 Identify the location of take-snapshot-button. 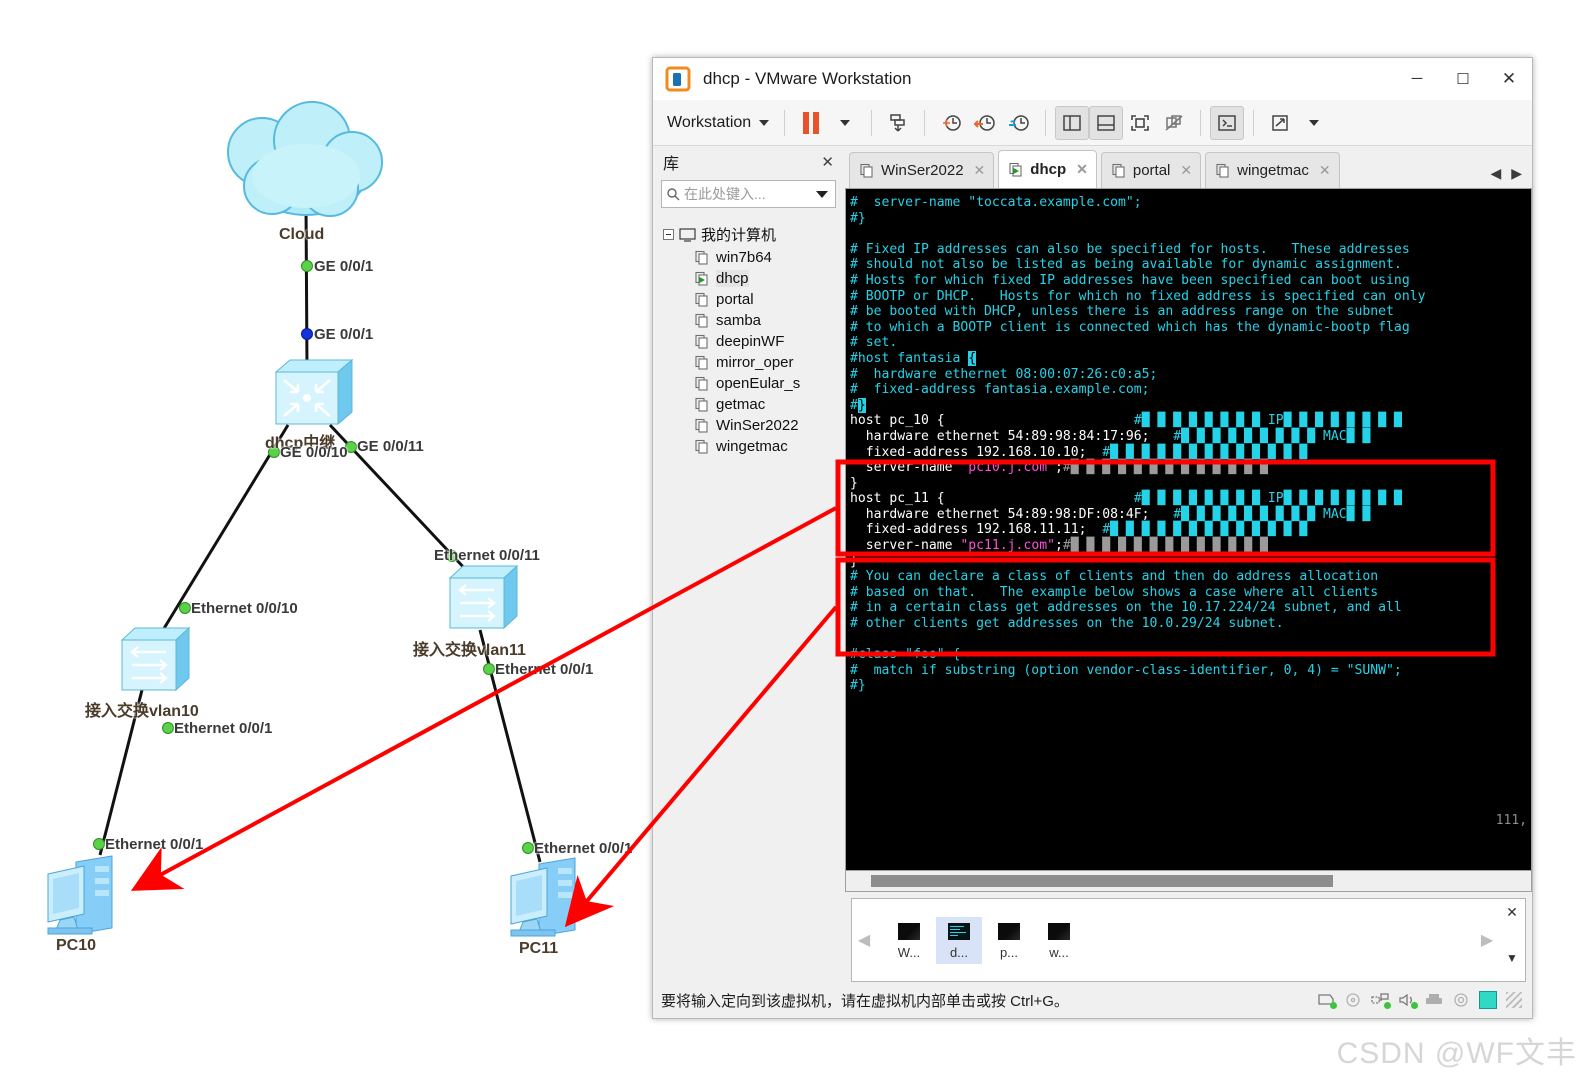
(951, 123).